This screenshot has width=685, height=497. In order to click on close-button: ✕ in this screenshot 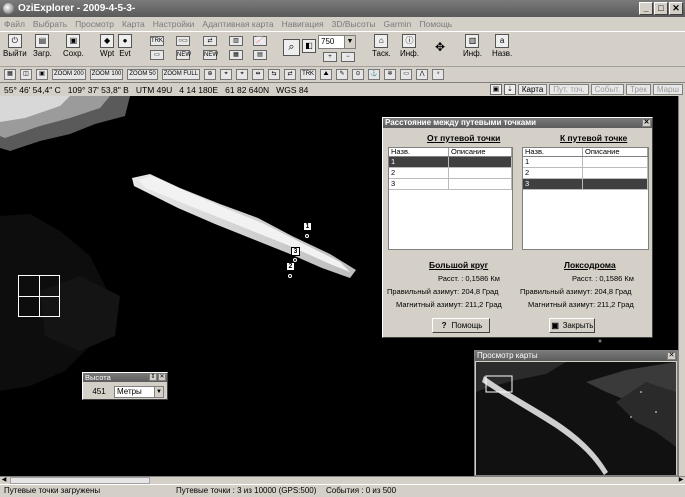, I will do `click(676, 8)`.